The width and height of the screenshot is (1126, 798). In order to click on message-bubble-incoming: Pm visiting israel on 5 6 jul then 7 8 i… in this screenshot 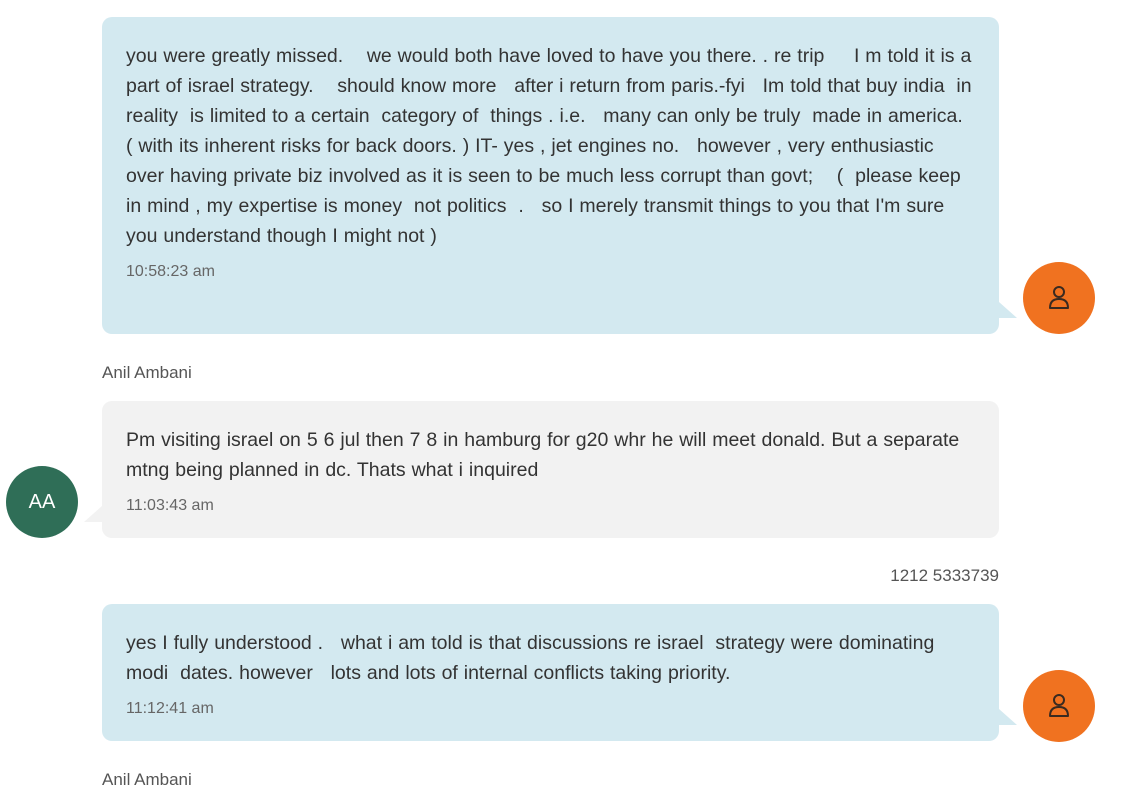, I will do `click(550, 469)`.